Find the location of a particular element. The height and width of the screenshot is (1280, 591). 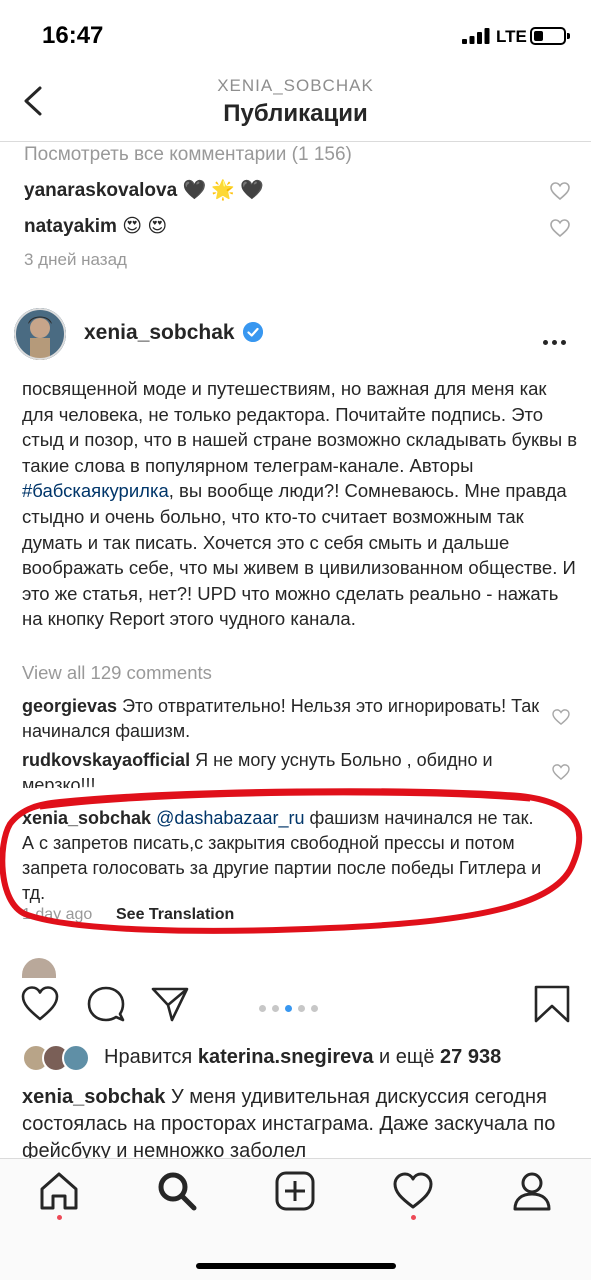

comment-text: 🖤 🌟 🖤 is located at coordinates (223, 190).